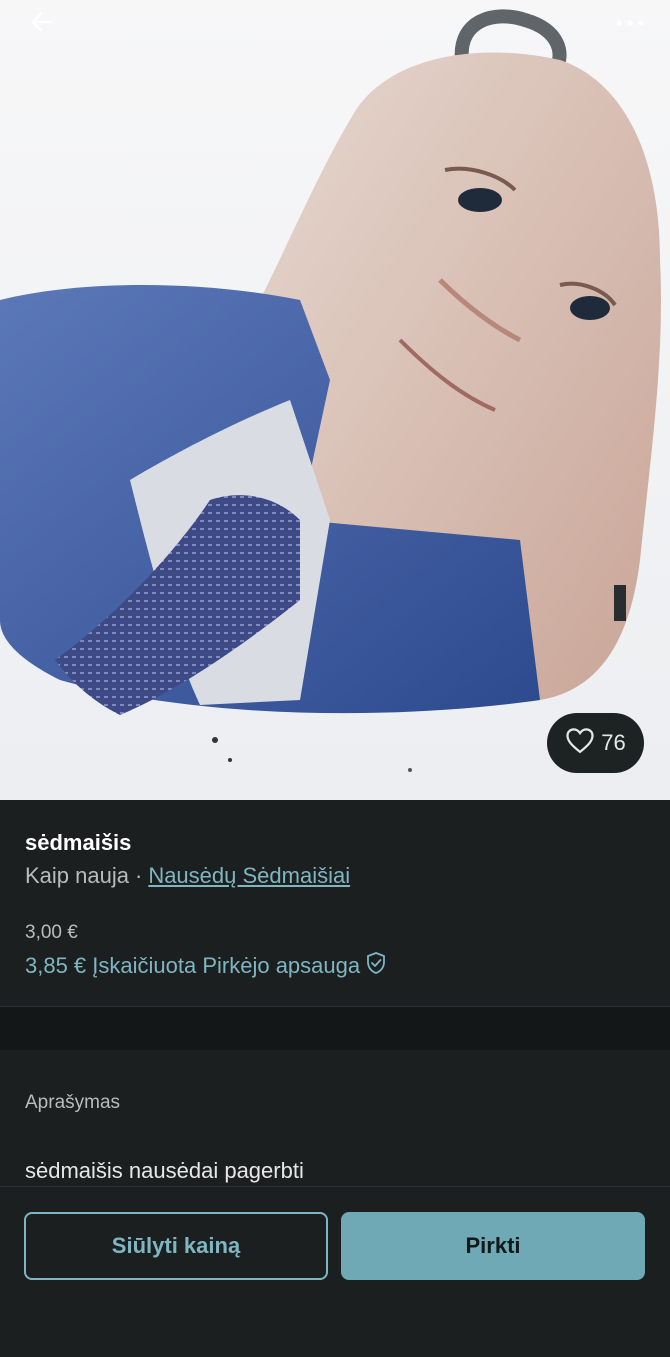  I want to click on arrow-left-icon, so click(42, 24).